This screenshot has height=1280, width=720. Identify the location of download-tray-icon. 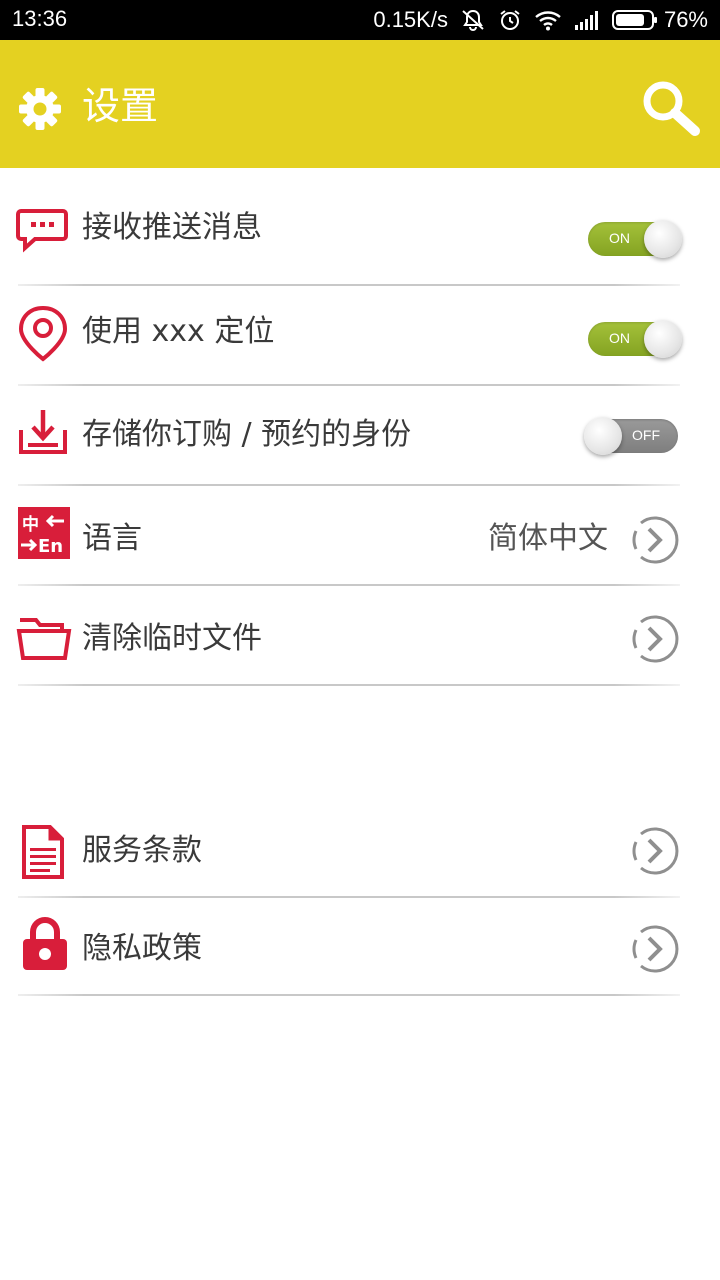
(43, 433).